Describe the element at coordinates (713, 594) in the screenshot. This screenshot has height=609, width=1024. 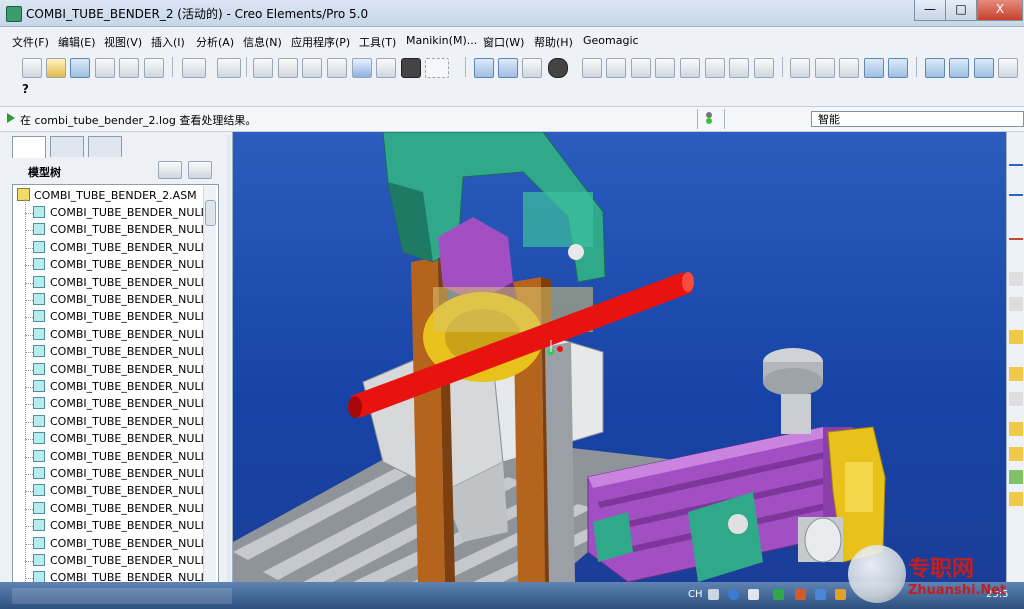
I see `keyboard-icon` at that location.